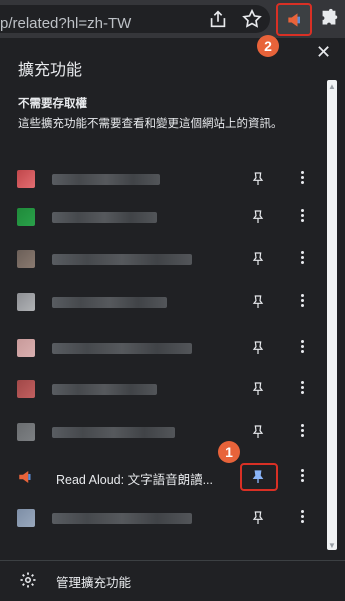 Image resolution: width=345 pixels, height=601 pixels. What do you see at coordinates (66, 23) in the screenshot?
I see `url-text: p/related?hl=zh-TW` at bounding box center [66, 23].